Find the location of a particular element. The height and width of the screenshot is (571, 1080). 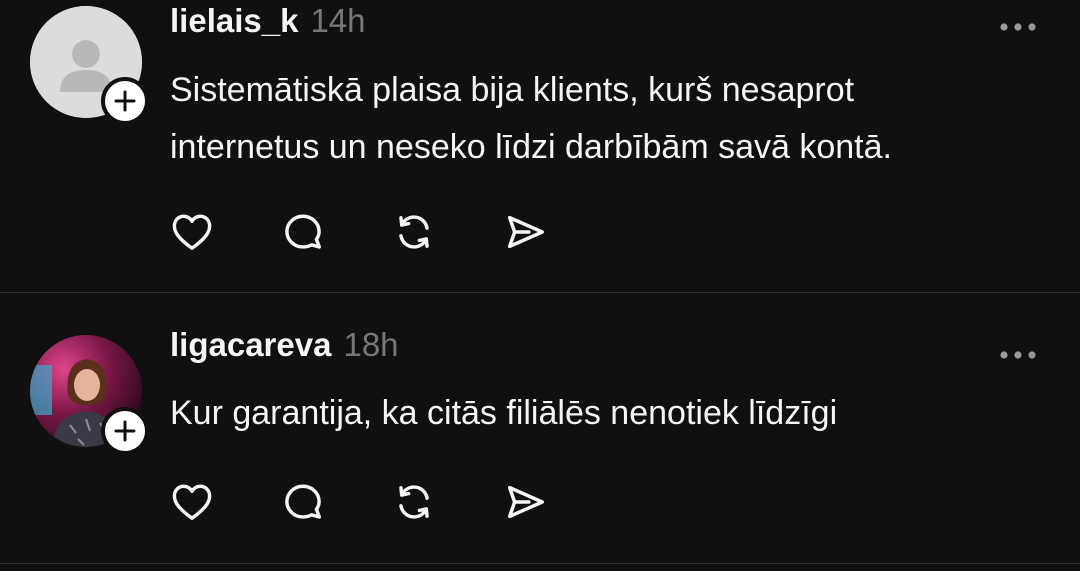

post-divider is located at coordinates (540, 563).